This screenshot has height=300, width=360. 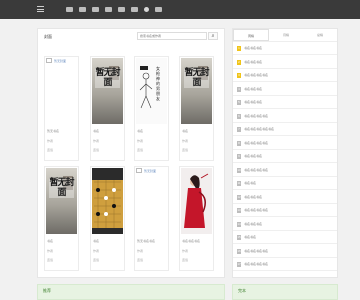 I want to click on ranking-item: 13 书名书名书名书名, so click(x=285, y=211).